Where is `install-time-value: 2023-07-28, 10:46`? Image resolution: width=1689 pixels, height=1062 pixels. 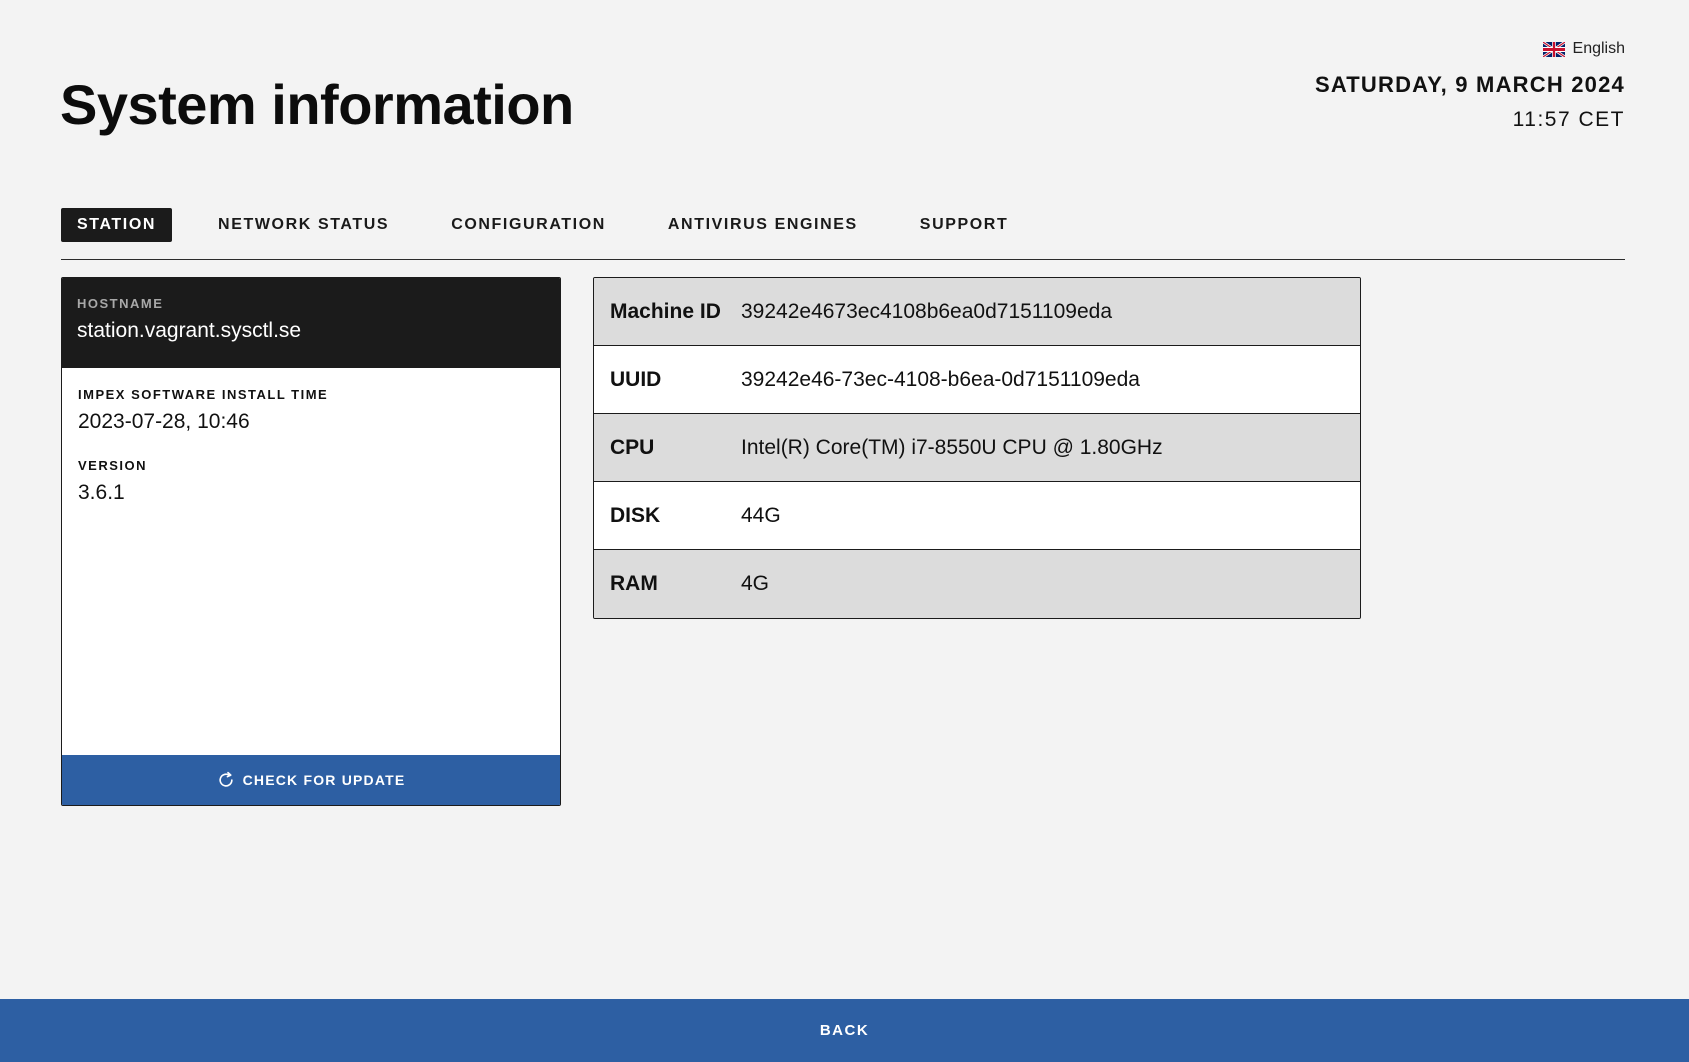
install-time-value: 2023-07-28, 10:46 is located at coordinates (164, 421).